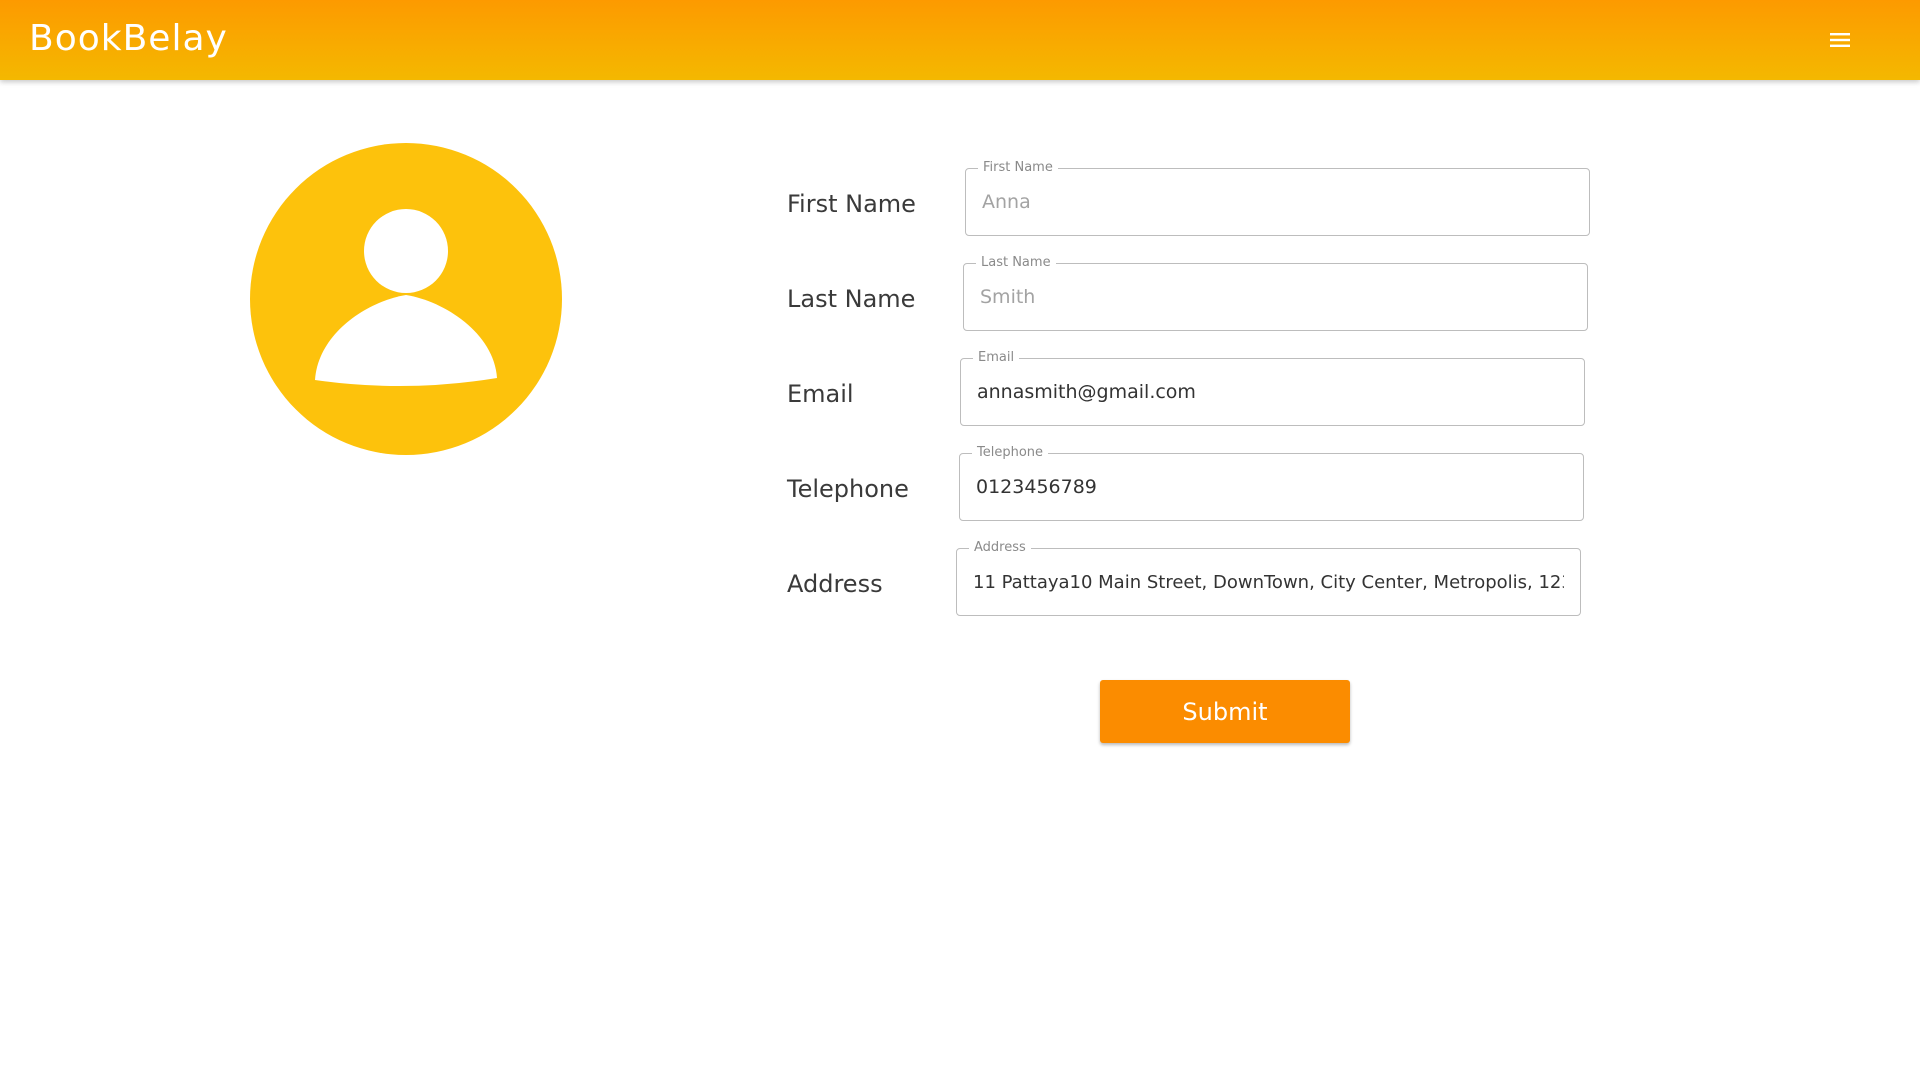 This screenshot has width=1920, height=1080. I want to click on address-field: Address, so click(1268, 578).